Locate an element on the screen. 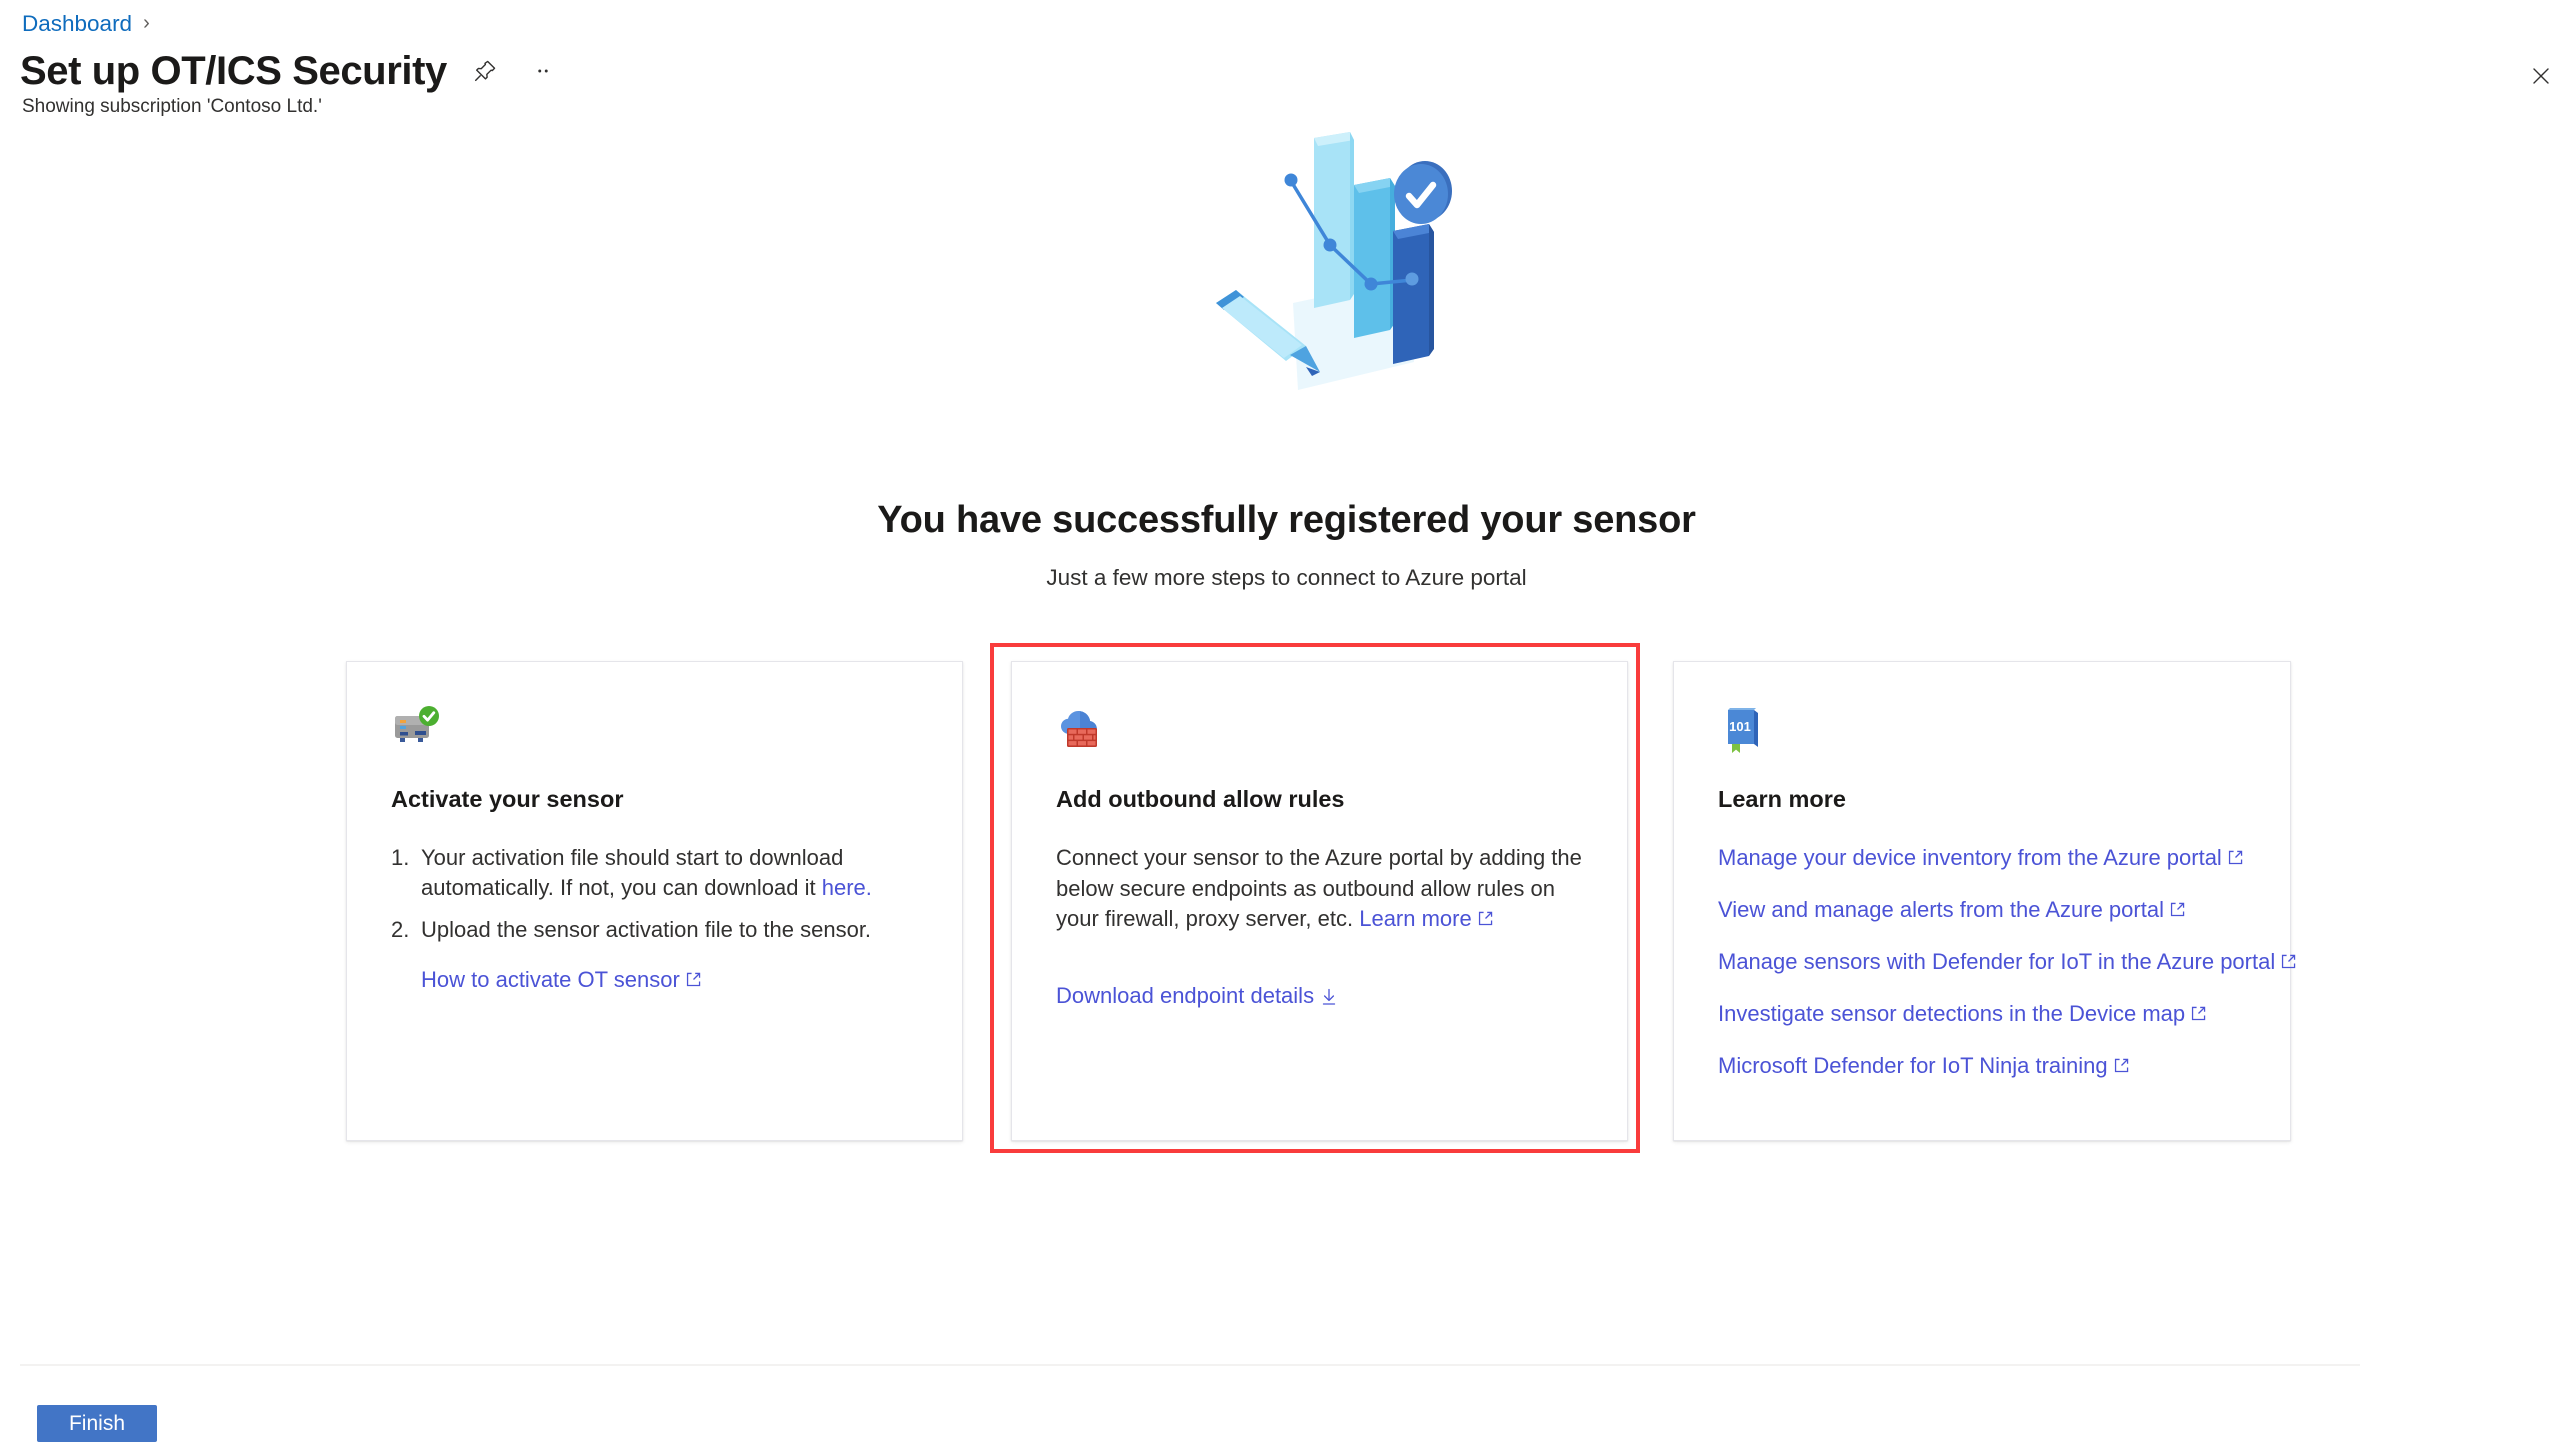  link-label: How to activate OT sensor is located at coordinates (550, 979).